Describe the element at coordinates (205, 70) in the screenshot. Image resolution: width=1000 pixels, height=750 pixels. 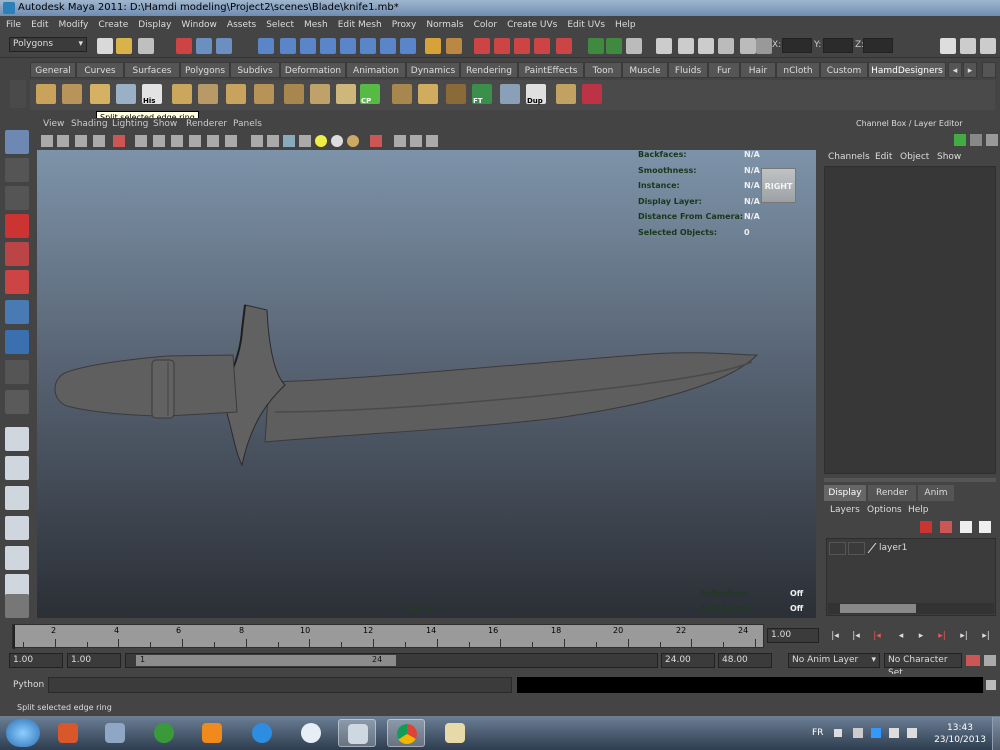
I see `shelf-tab-polygons: Polygons` at that location.